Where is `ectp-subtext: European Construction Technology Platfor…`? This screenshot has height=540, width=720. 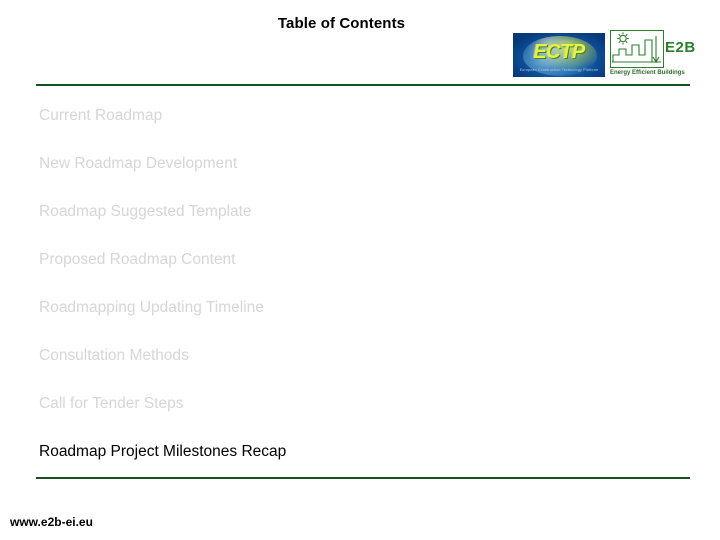 ectp-subtext: European Construction Technology Platfor… is located at coordinates (559, 70).